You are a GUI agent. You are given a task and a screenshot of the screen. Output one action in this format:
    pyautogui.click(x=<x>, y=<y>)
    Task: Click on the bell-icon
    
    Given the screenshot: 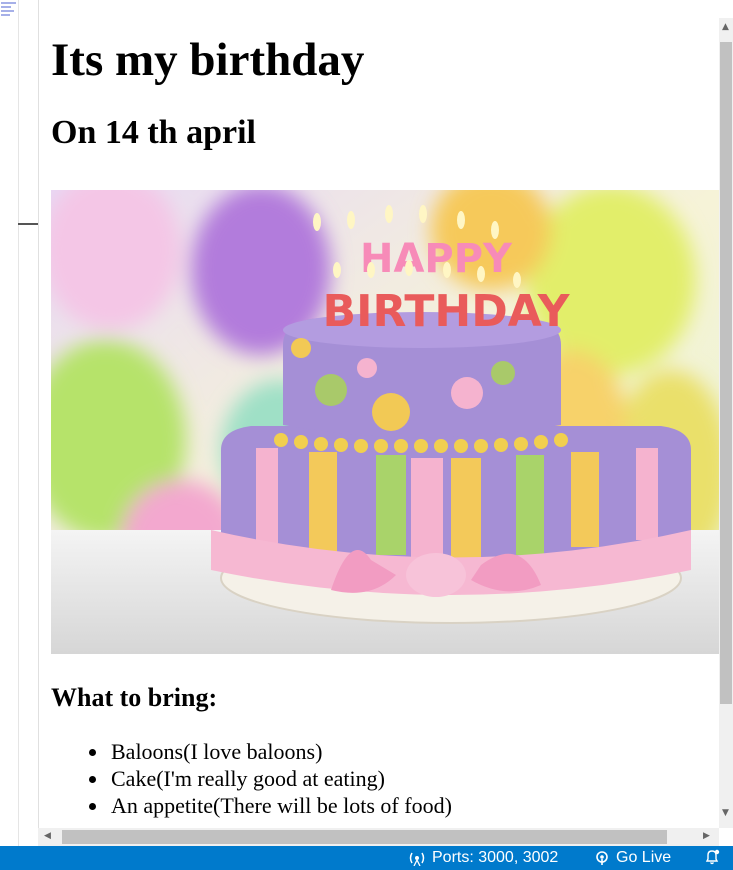 What is the action you would take?
    pyautogui.click(x=712, y=857)
    